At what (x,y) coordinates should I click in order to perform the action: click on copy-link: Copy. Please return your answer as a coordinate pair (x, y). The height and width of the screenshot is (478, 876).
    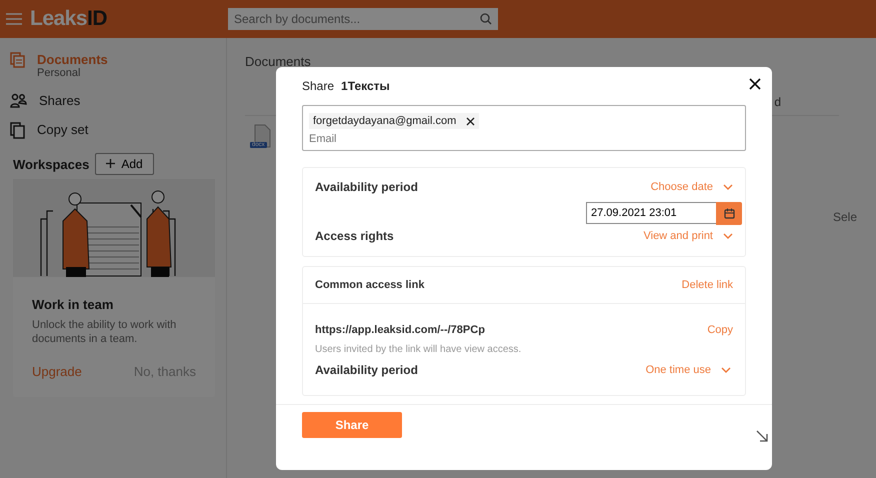
    Looking at the image, I should click on (720, 330).